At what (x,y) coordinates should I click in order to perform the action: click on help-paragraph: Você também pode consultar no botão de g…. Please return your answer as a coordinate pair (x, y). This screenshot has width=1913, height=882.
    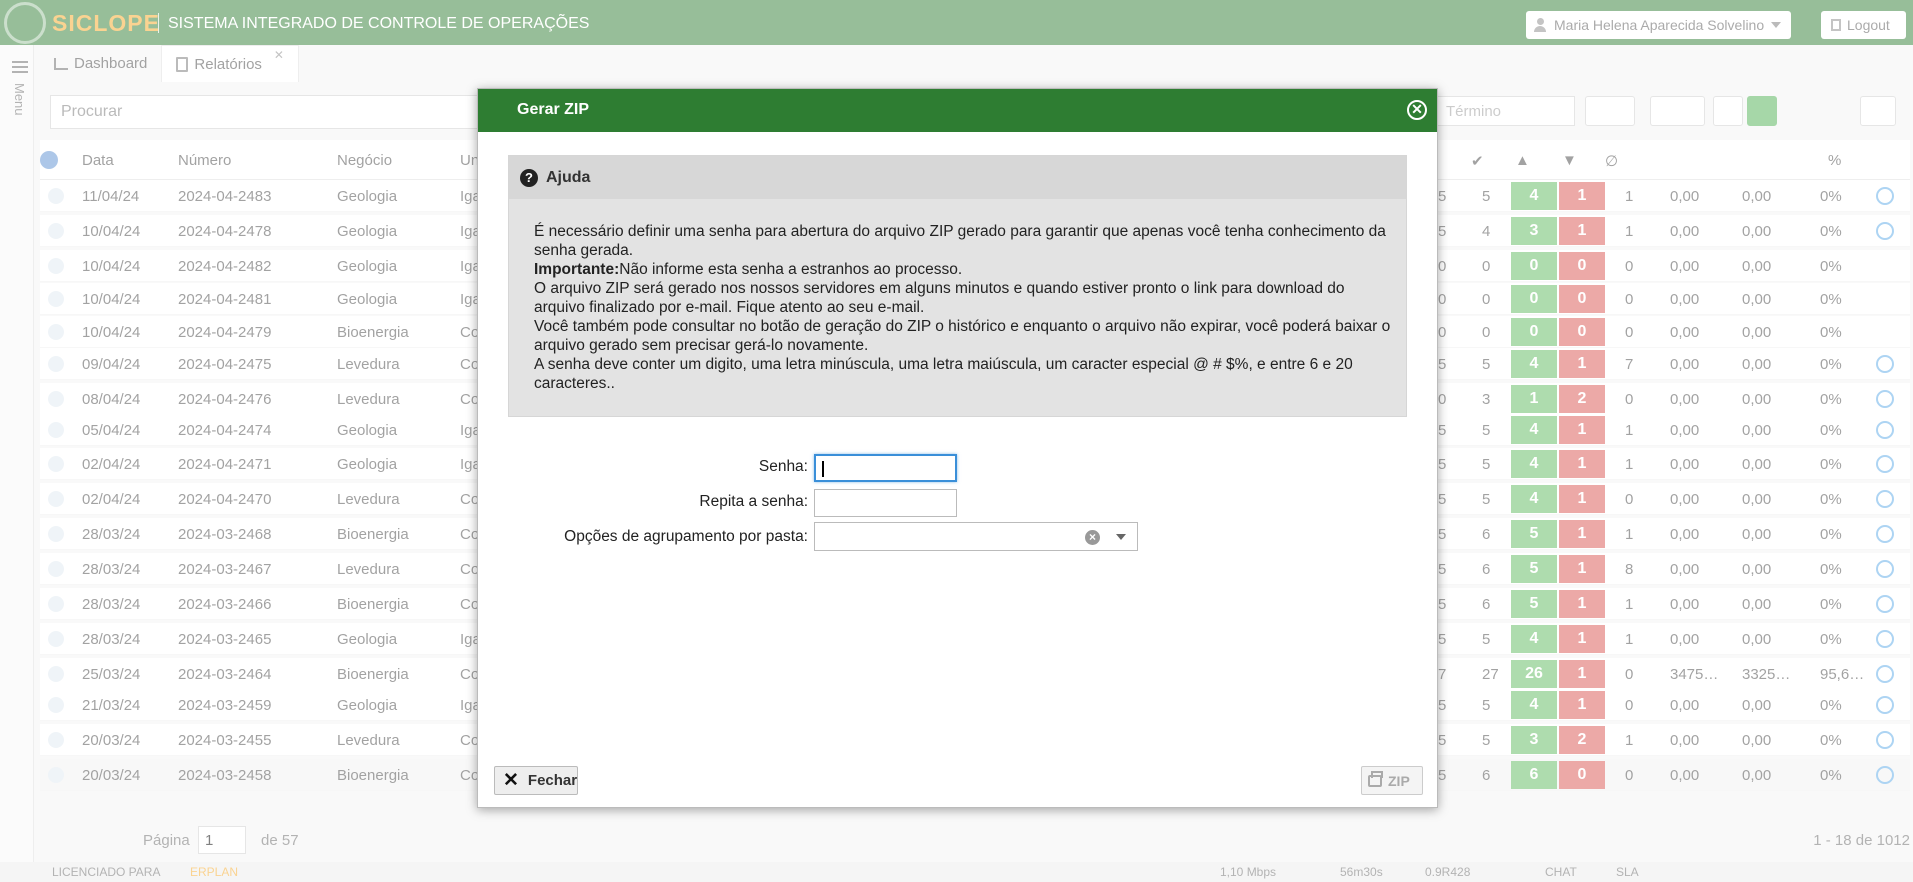
    Looking at the image, I should click on (962, 336).